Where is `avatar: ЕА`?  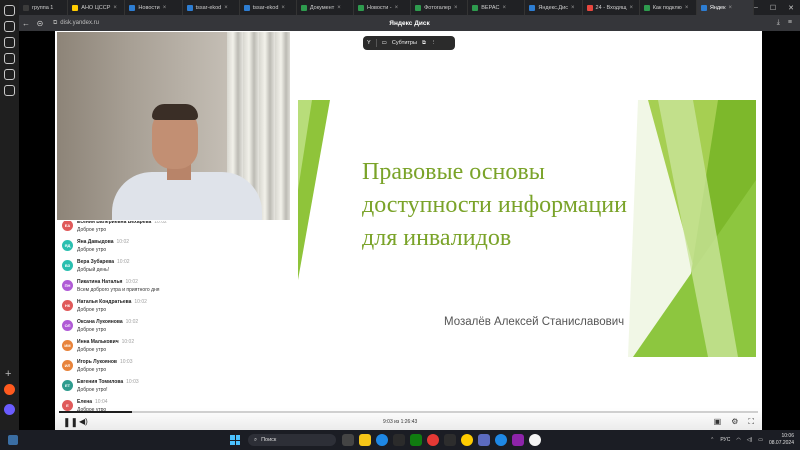
avatar: ЕА is located at coordinates (67, 226).